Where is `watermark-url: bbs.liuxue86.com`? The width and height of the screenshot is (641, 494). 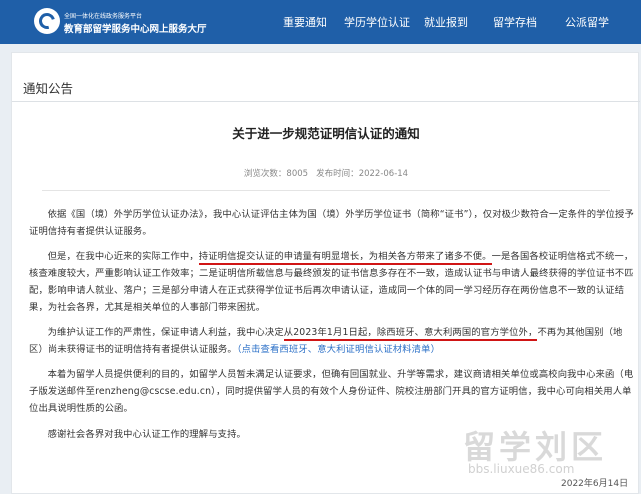
watermark-url: bbs.liuxue86.com is located at coordinates (521, 469).